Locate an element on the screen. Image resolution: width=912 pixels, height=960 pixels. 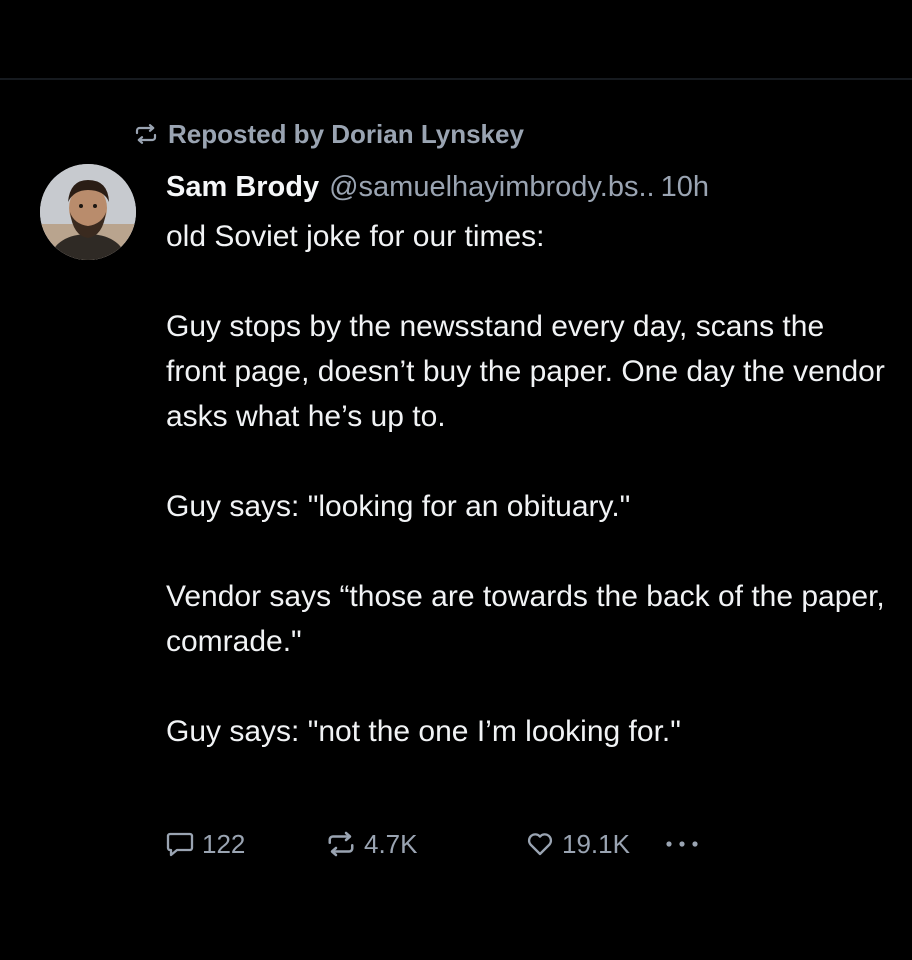
author-handle: @samuelhayimbrody.bs.. is located at coordinates (491, 187).